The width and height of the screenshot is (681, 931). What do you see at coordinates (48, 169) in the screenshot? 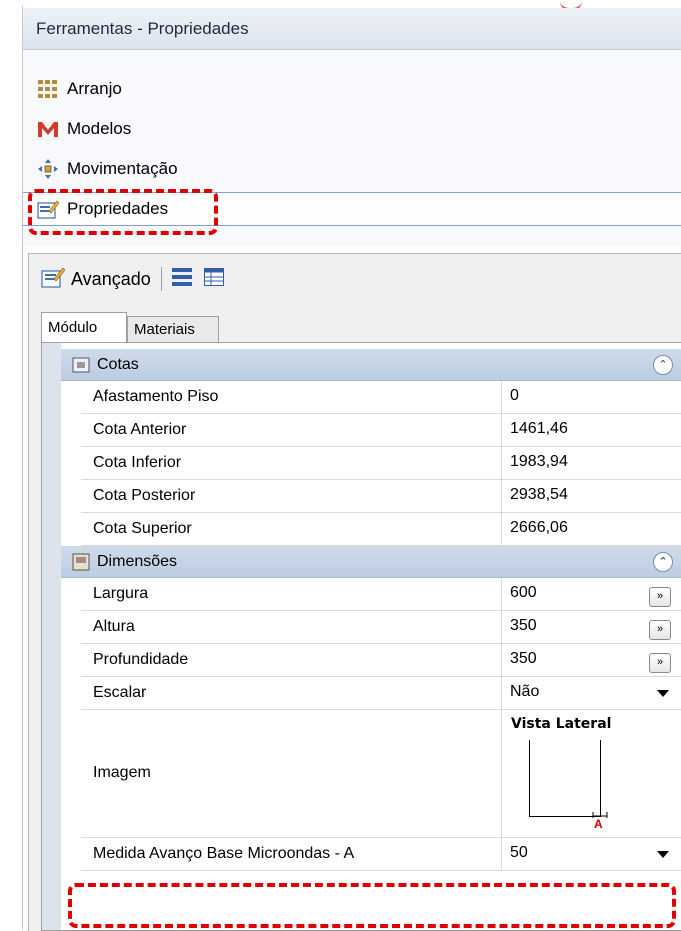
I see `move-arrows-icon` at bounding box center [48, 169].